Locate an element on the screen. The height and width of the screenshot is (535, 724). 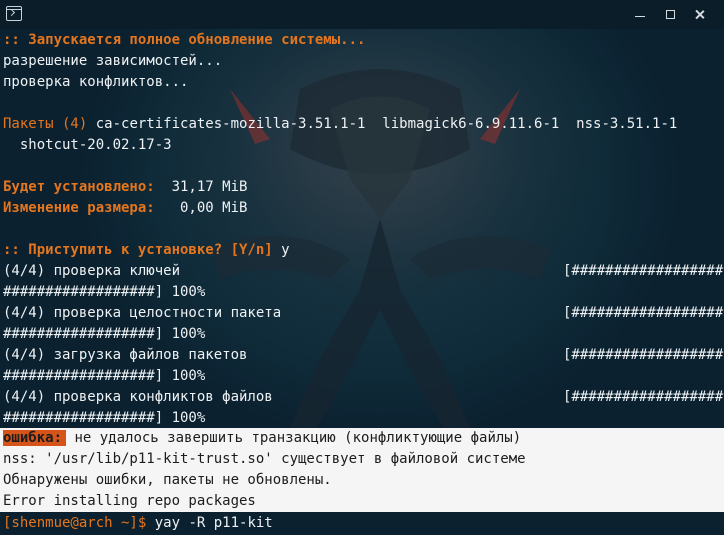
error-found-line: Обнаружены ошибки, пакеты не обновлены. is located at coordinates (167, 480).